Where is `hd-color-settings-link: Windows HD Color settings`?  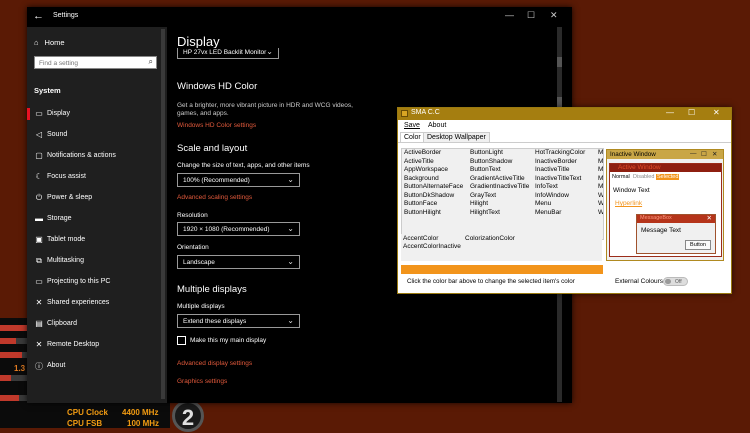
hd-color-settings-link: Windows HD Color settings is located at coordinates (216, 125).